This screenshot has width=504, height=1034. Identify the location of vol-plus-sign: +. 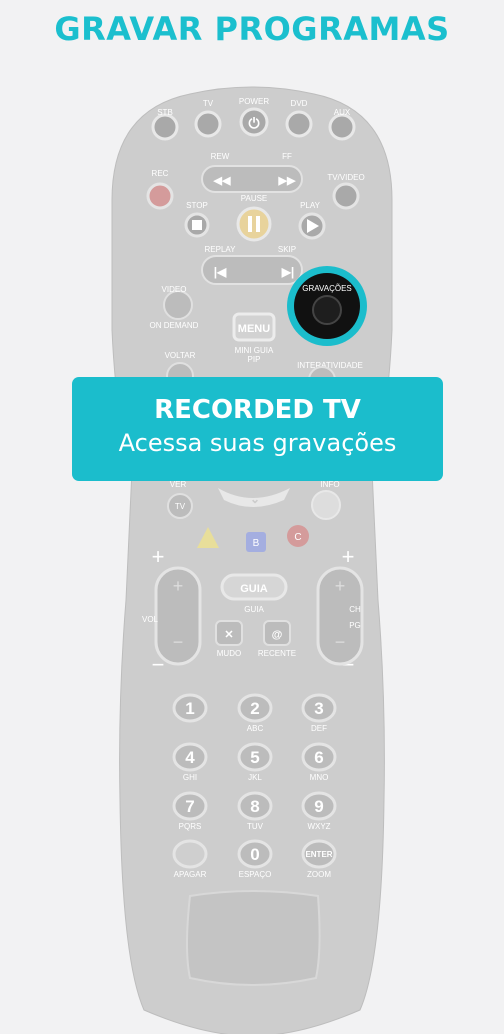
(158, 556).